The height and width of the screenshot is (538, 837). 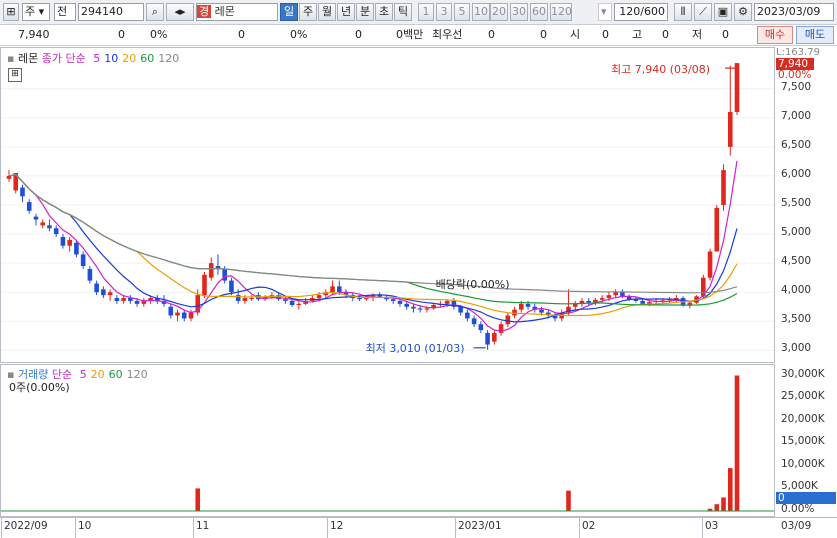 What do you see at coordinates (796, 203) in the screenshot?
I see `price-tick: 5,500` at bounding box center [796, 203].